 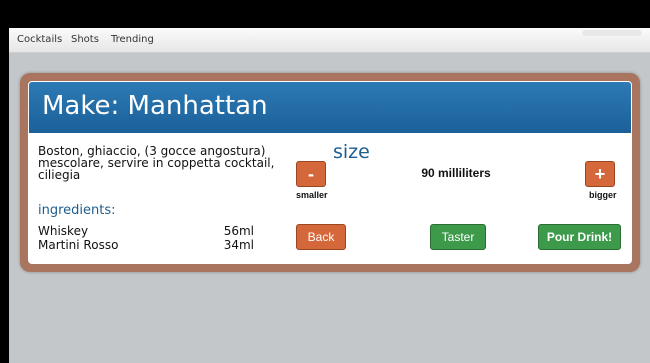 I want to click on ingredient-name: Martini Rosso, so click(x=78, y=245).